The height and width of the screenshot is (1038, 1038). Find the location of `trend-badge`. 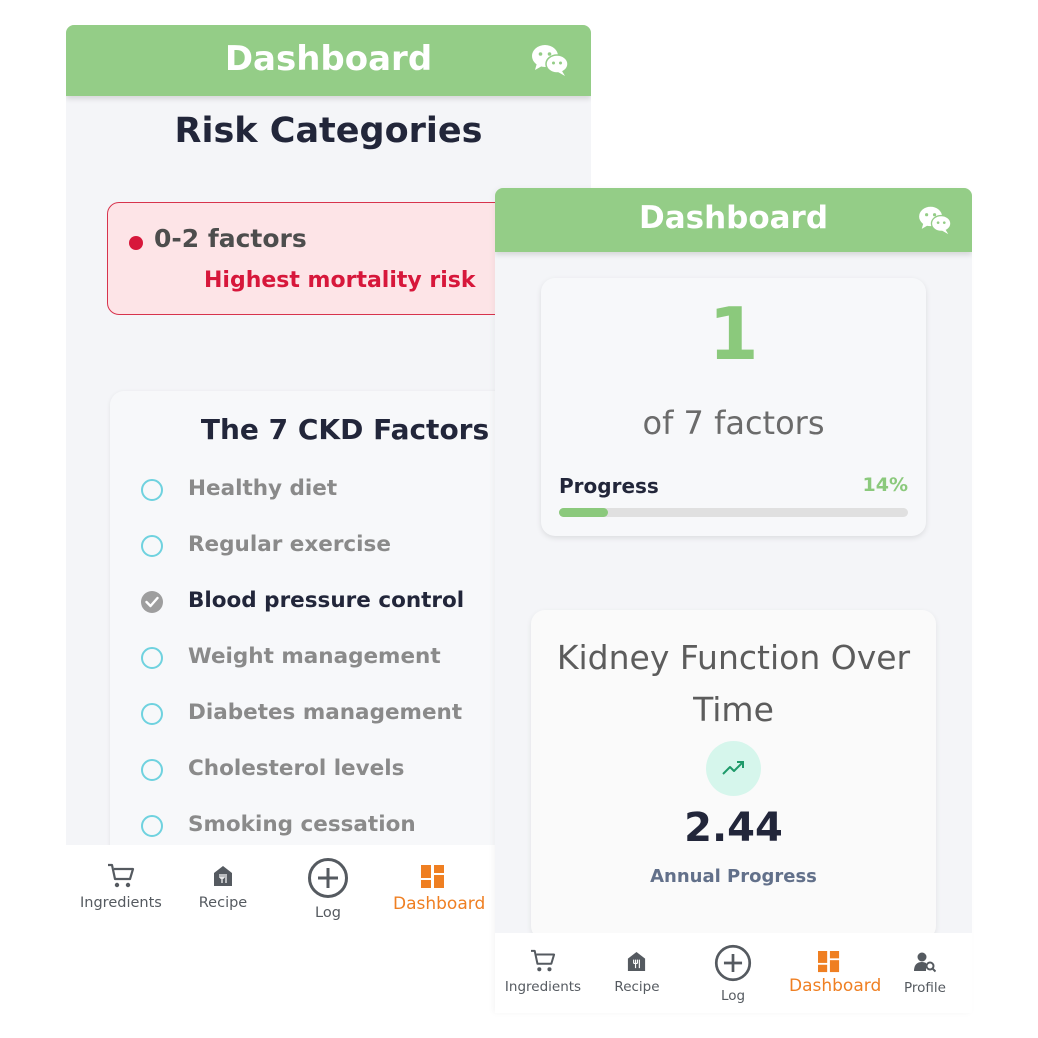

trend-badge is located at coordinates (733, 768).